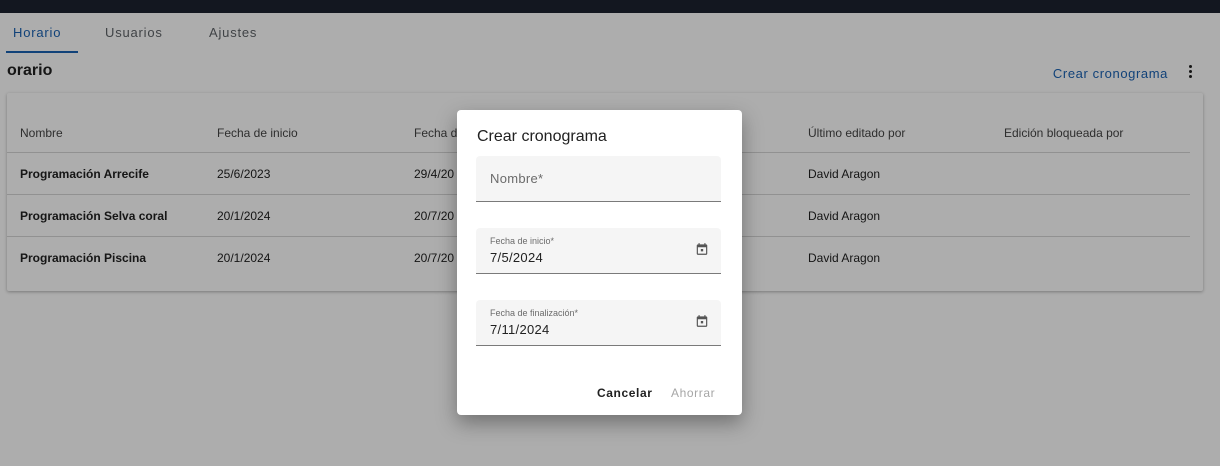 This screenshot has height=466, width=1220. What do you see at coordinates (522, 241) in the screenshot?
I see `start-date-label: Fecha de inicio*` at bounding box center [522, 241].